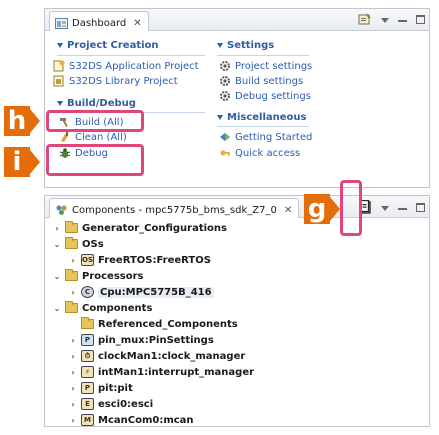 This screenshot has height=435, width=439. I want to click on library-project-icon, so click(58, 81).